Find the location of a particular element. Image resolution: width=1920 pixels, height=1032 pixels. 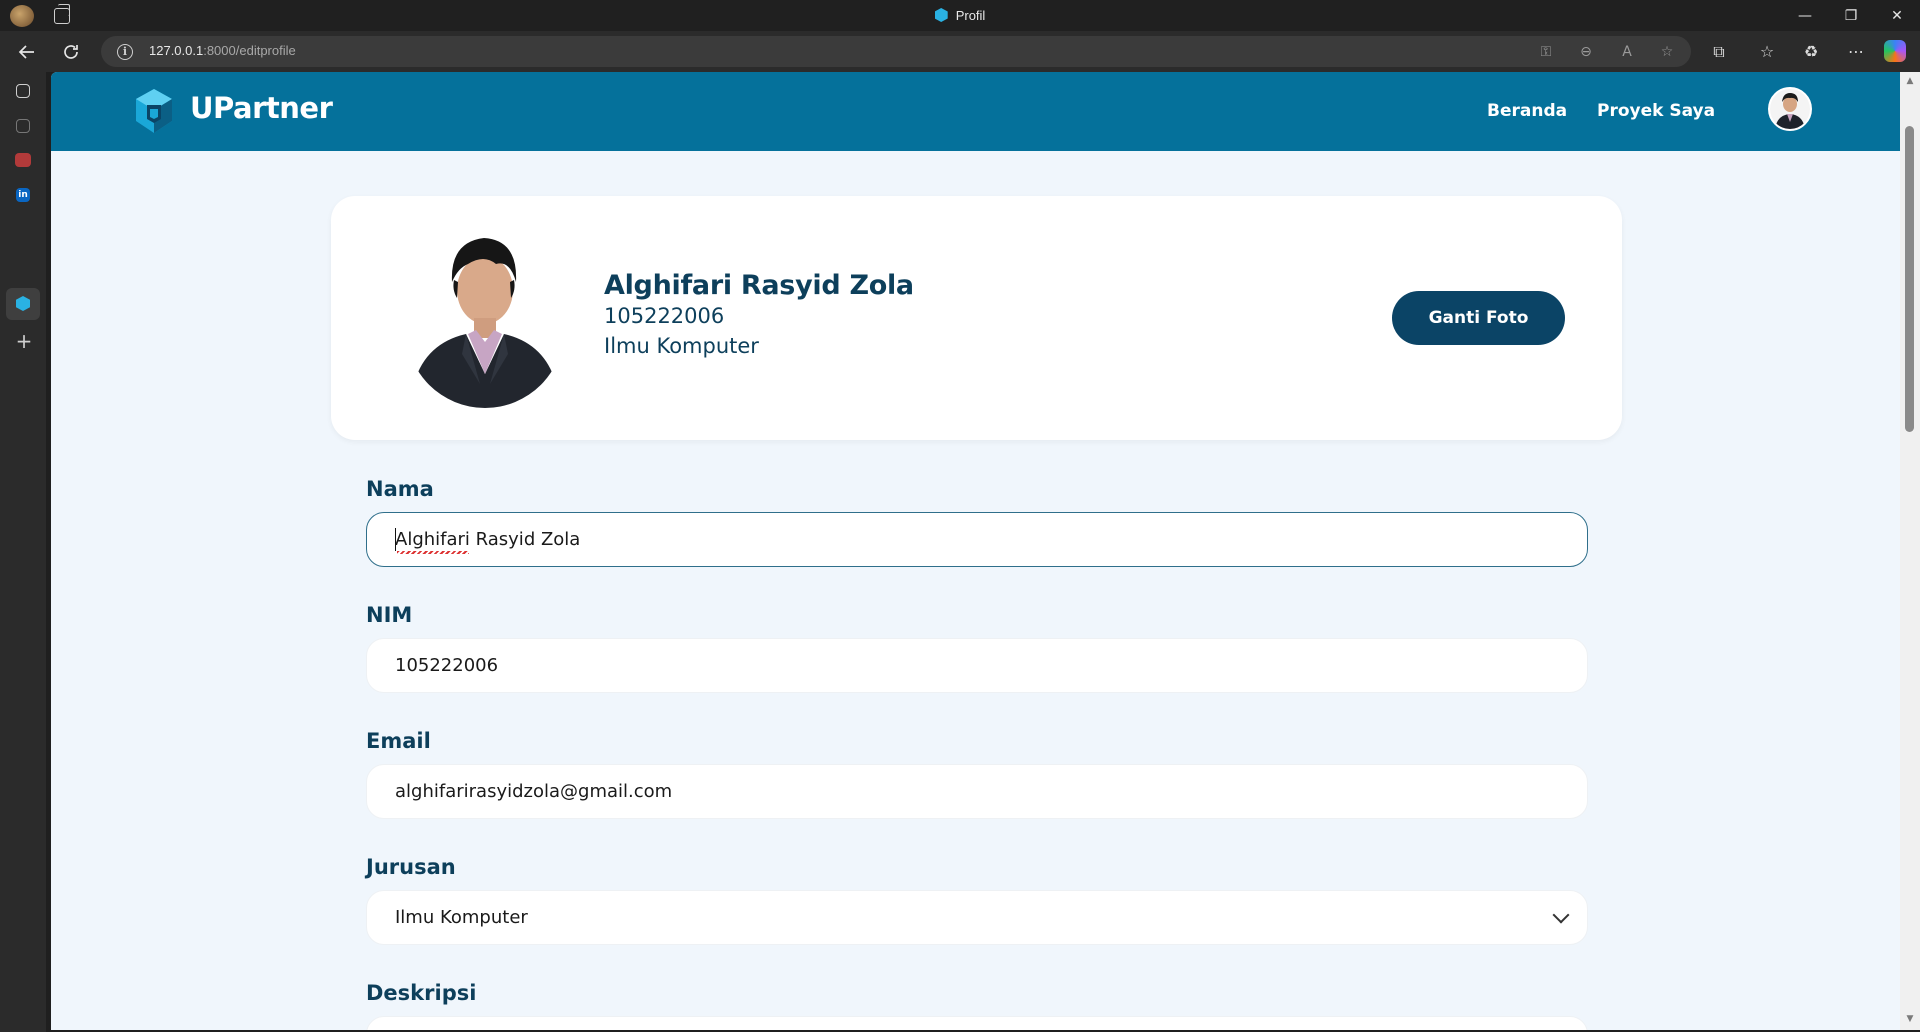

name-label: Nama is located at coordinates (400, 489).